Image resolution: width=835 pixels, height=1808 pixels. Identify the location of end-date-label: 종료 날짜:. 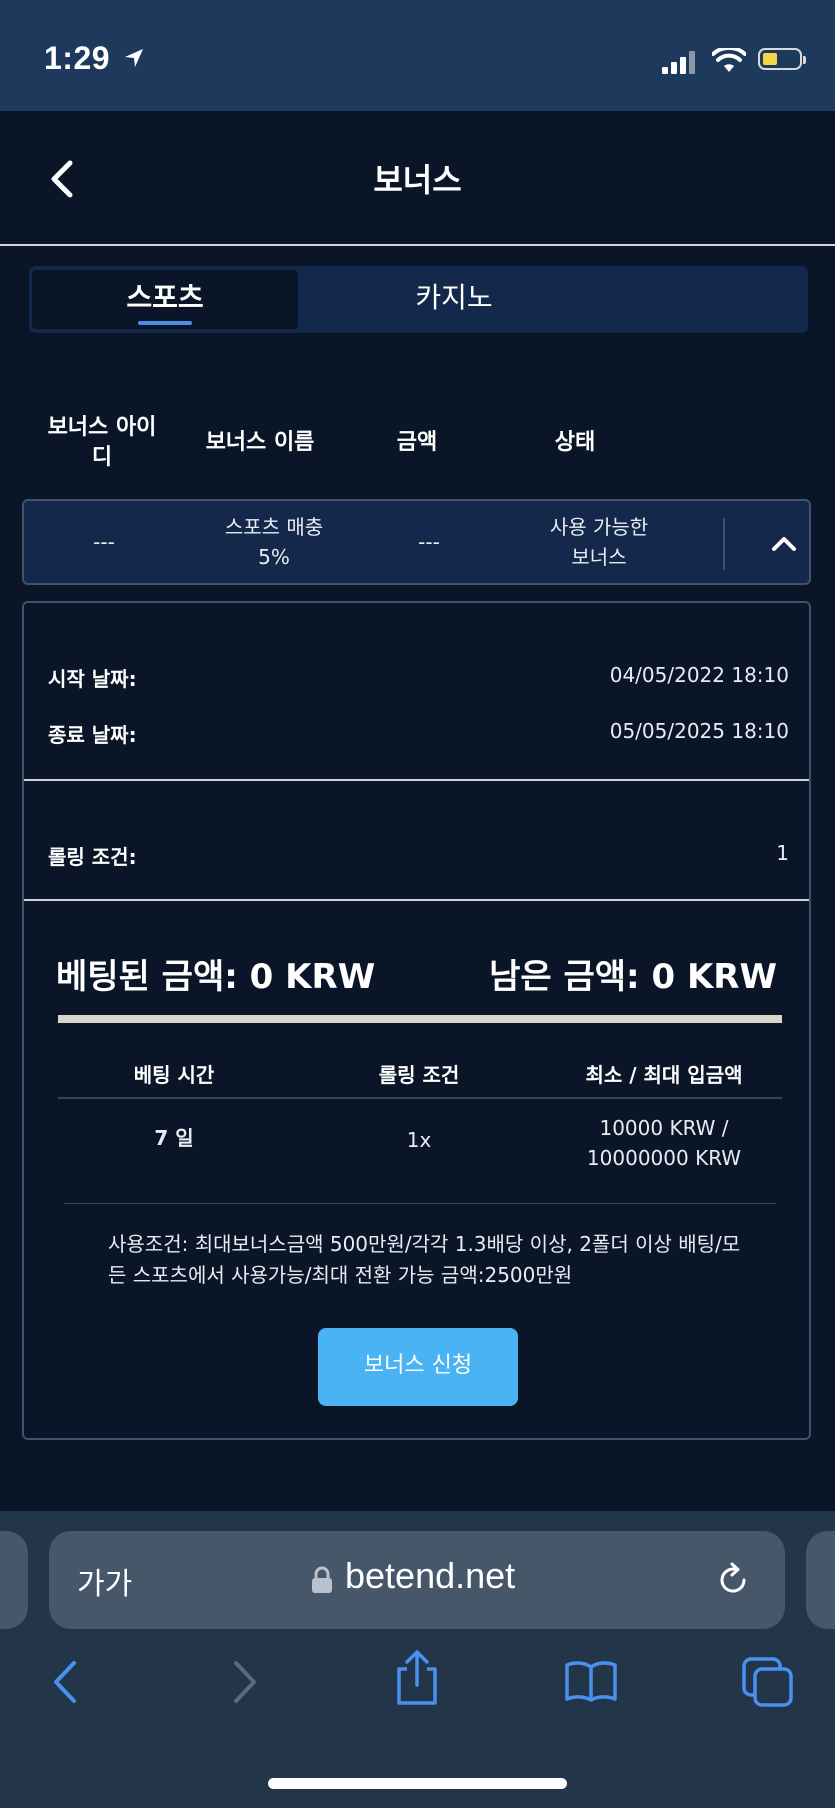
(92, 735).